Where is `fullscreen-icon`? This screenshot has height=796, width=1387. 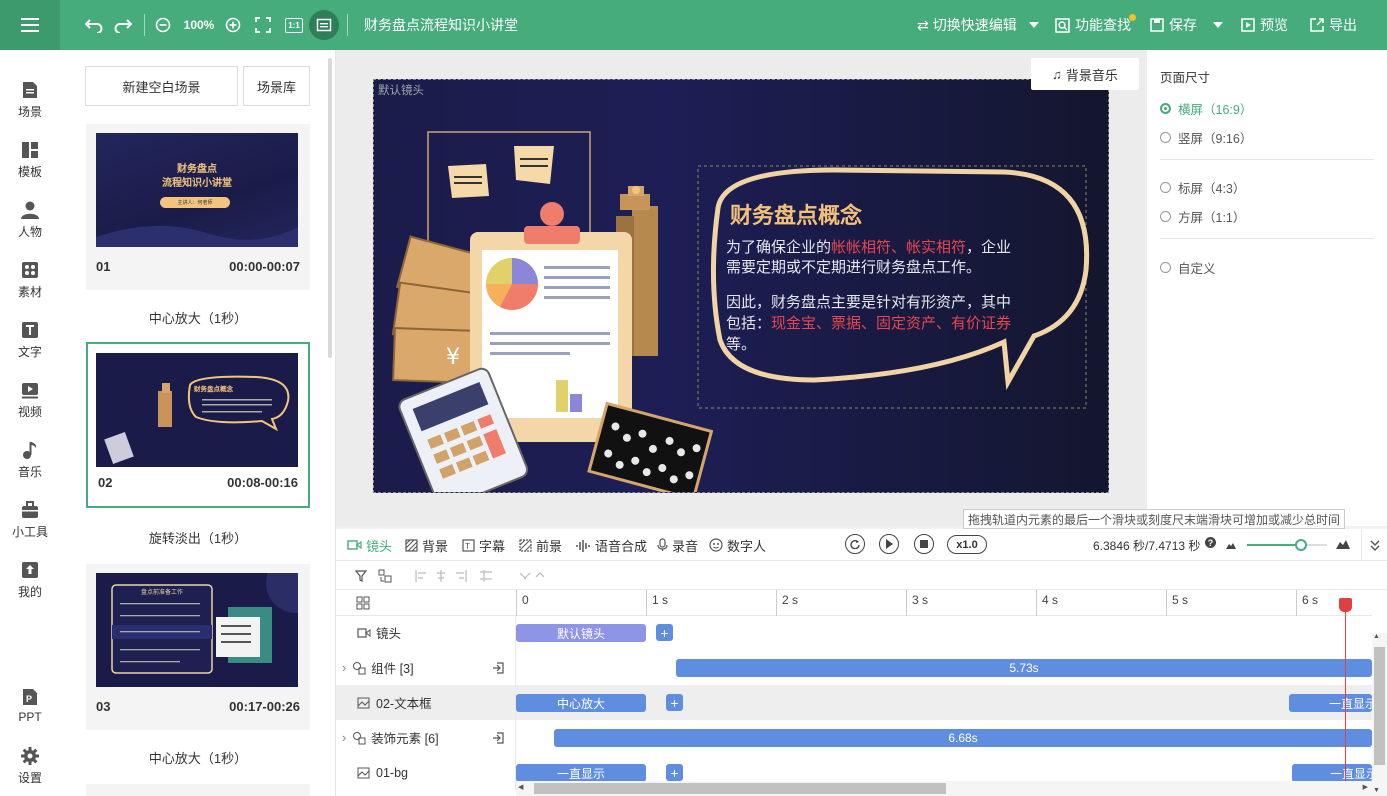 fullscreen-icon is located at coordinates (263, 25).